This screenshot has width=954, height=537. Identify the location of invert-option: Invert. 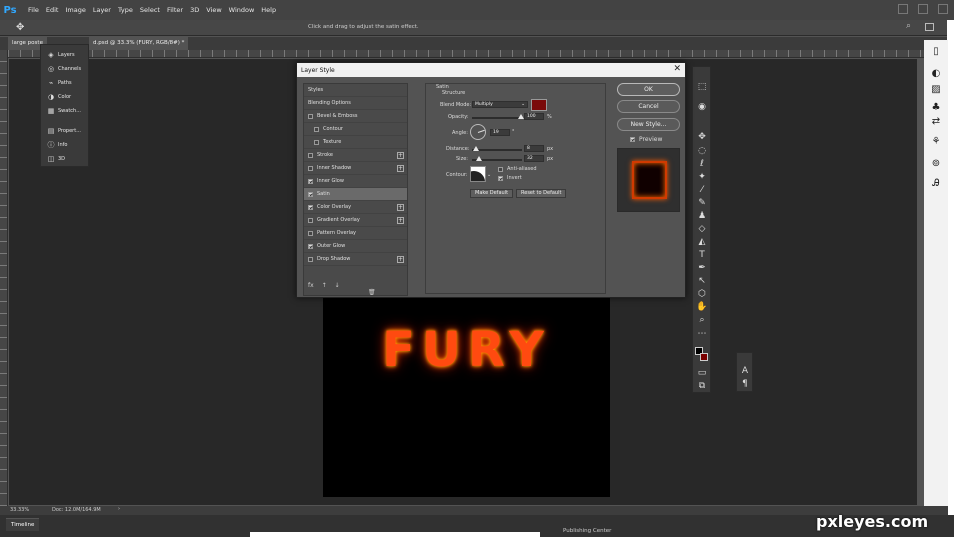
(510, 178).